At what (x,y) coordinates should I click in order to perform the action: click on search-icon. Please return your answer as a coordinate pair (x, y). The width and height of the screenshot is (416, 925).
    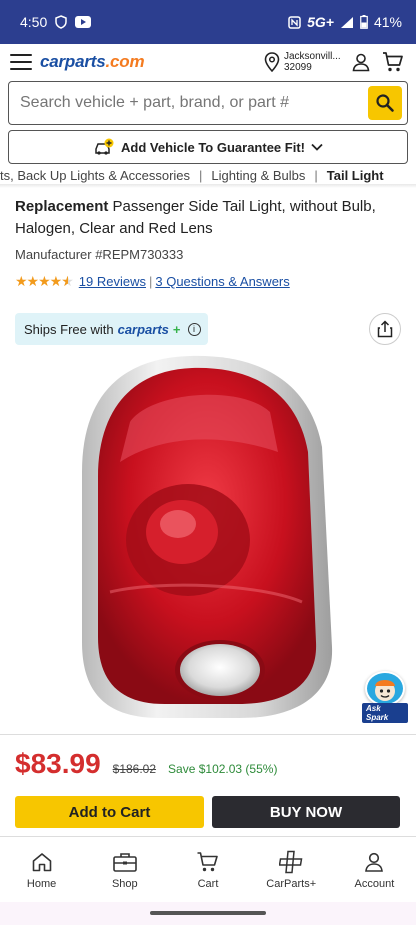
    Looking at the image, I should click on (385, 103).